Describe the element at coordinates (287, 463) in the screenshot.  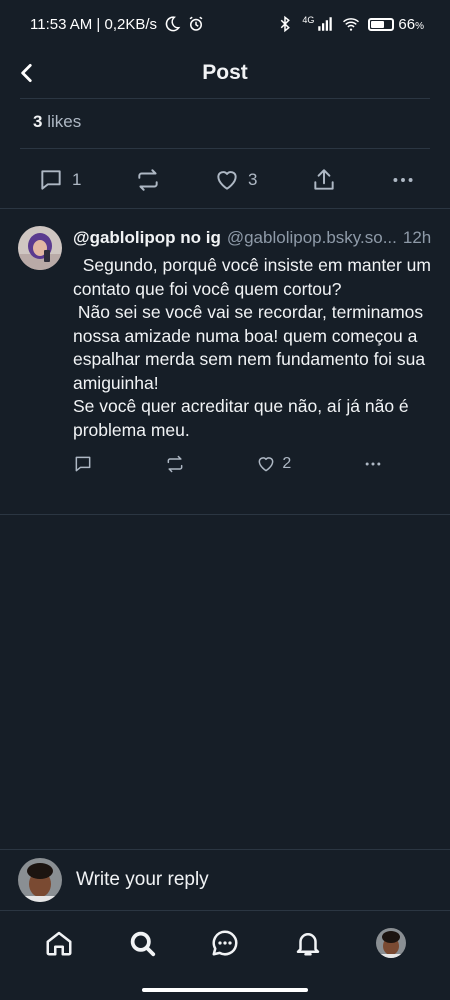
I see `like-count: 2` at that location.